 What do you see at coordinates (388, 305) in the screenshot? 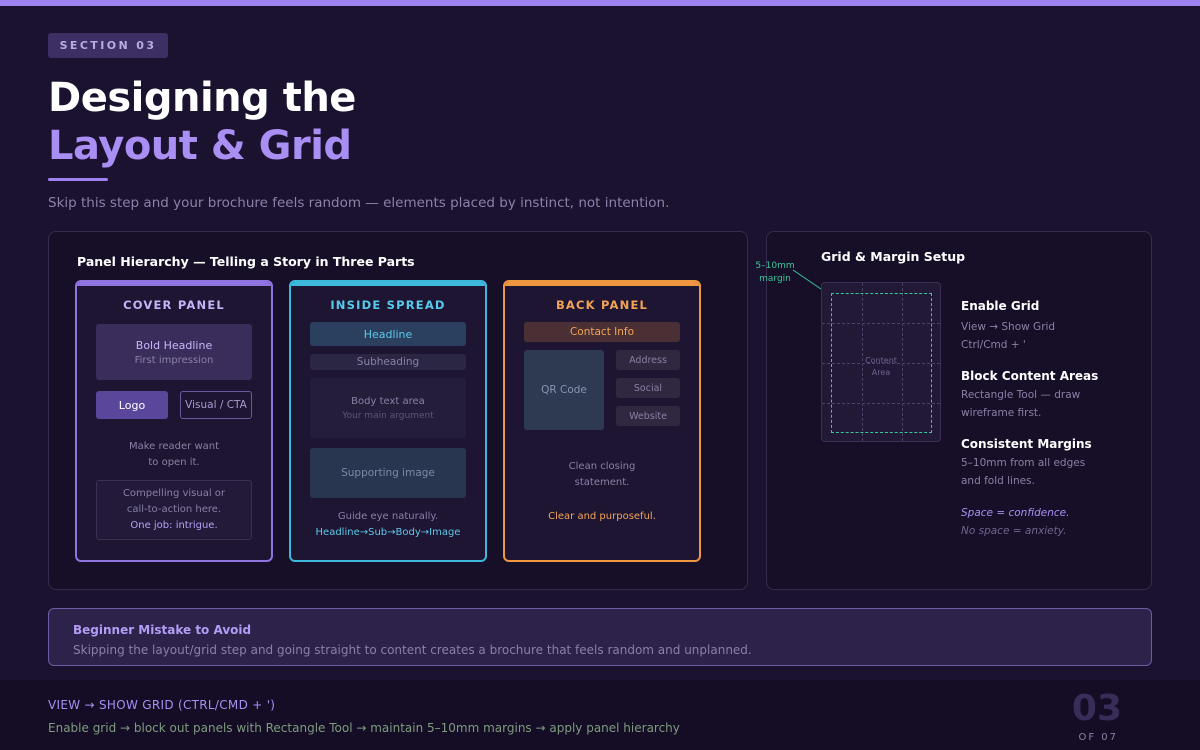
I see `inside-panel-title: INSIDE SPREAD` at bounding box center [388, 305].